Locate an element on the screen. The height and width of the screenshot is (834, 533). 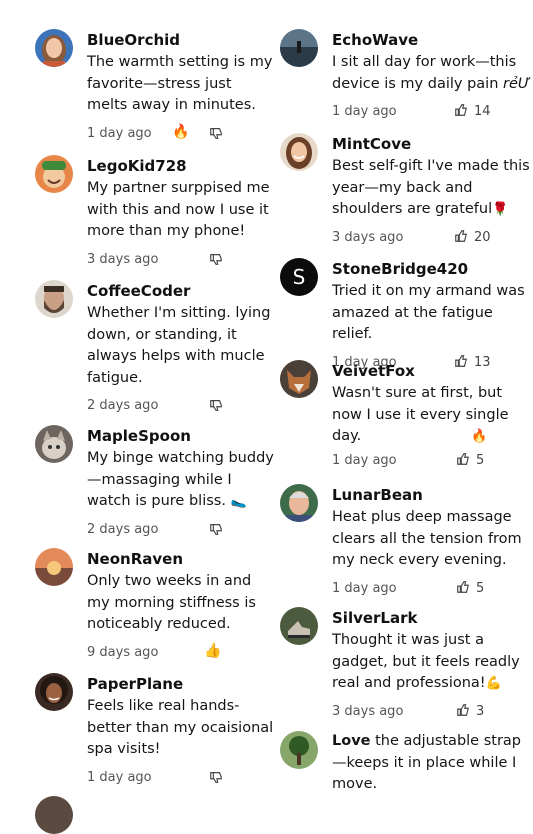
comment-author: NeonRaven is located at coordinates (181, 559).